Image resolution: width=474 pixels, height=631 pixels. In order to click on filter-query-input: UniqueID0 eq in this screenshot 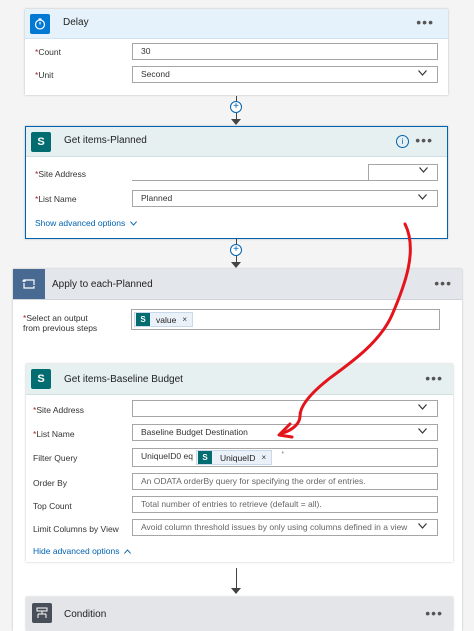, I will do `click(285, 457)`.